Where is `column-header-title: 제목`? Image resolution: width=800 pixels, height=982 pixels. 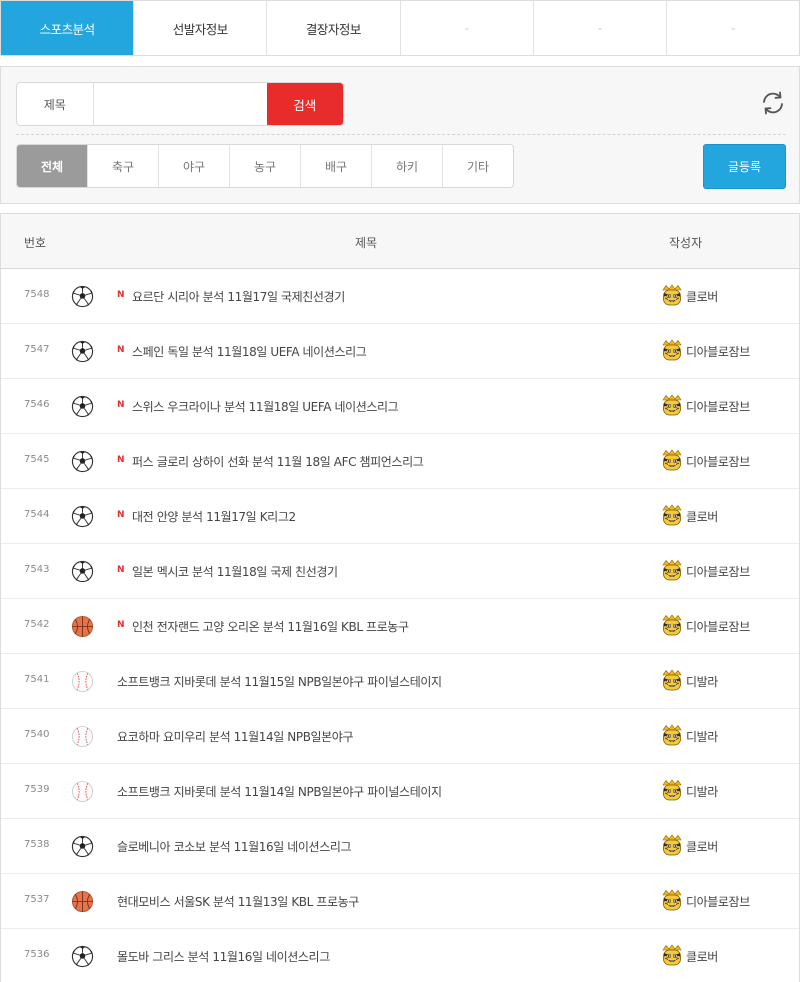 column-header-title: 제목 is located at coordinates (366, 243).